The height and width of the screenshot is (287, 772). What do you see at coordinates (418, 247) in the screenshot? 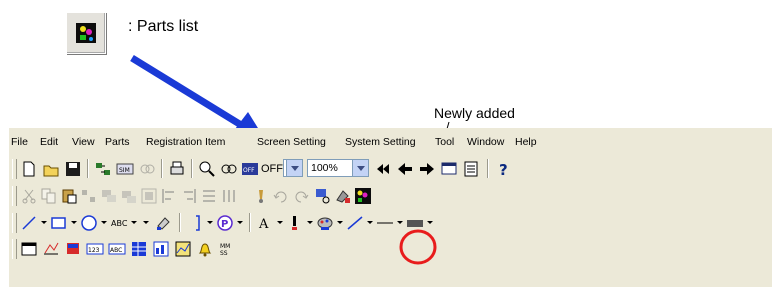
I see `highlight-circle` at bounding box center [418, 247].